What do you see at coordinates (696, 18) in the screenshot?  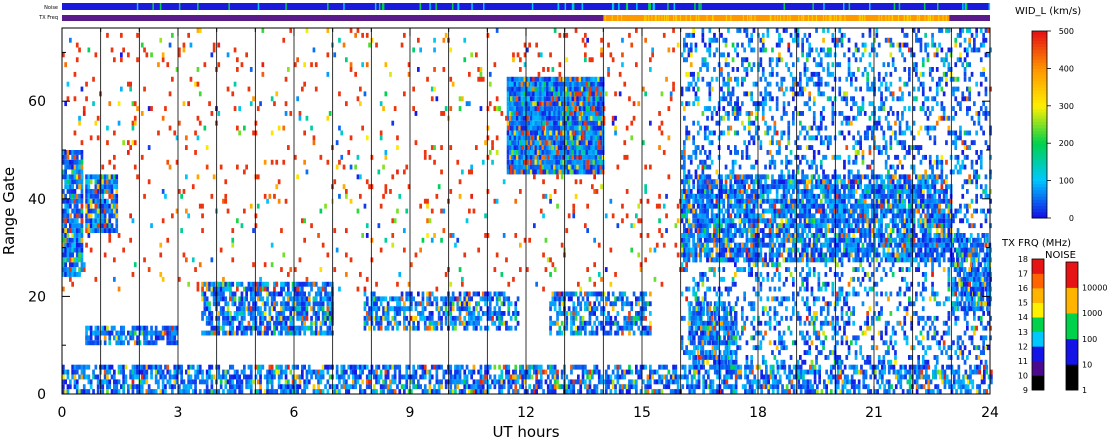 I see `freq-strip-tick` at bounding box center [696, 18].